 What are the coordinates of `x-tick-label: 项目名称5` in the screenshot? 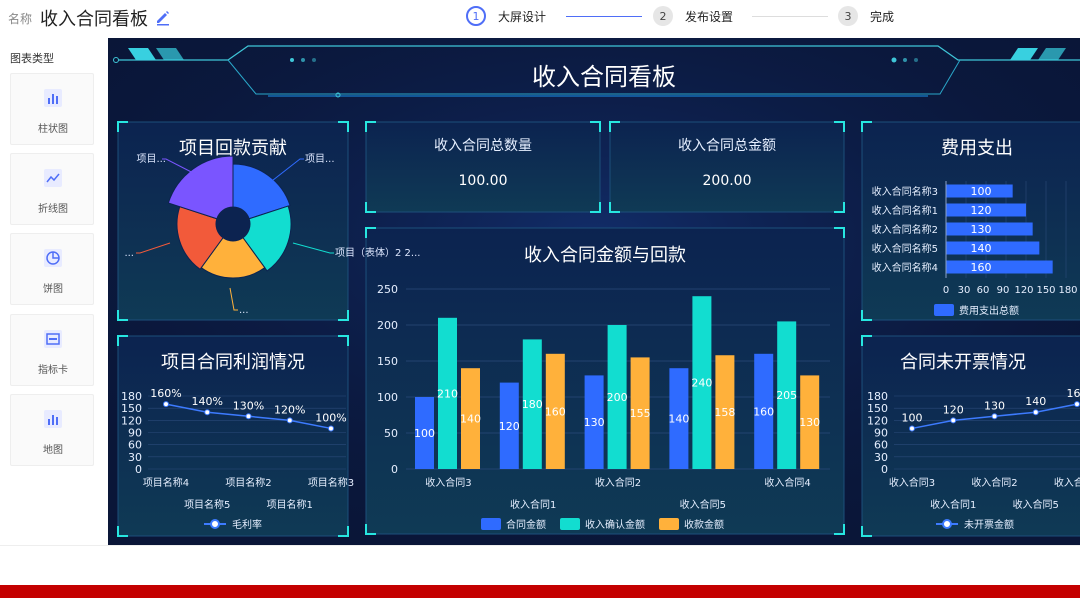 It's located at (207, 504).